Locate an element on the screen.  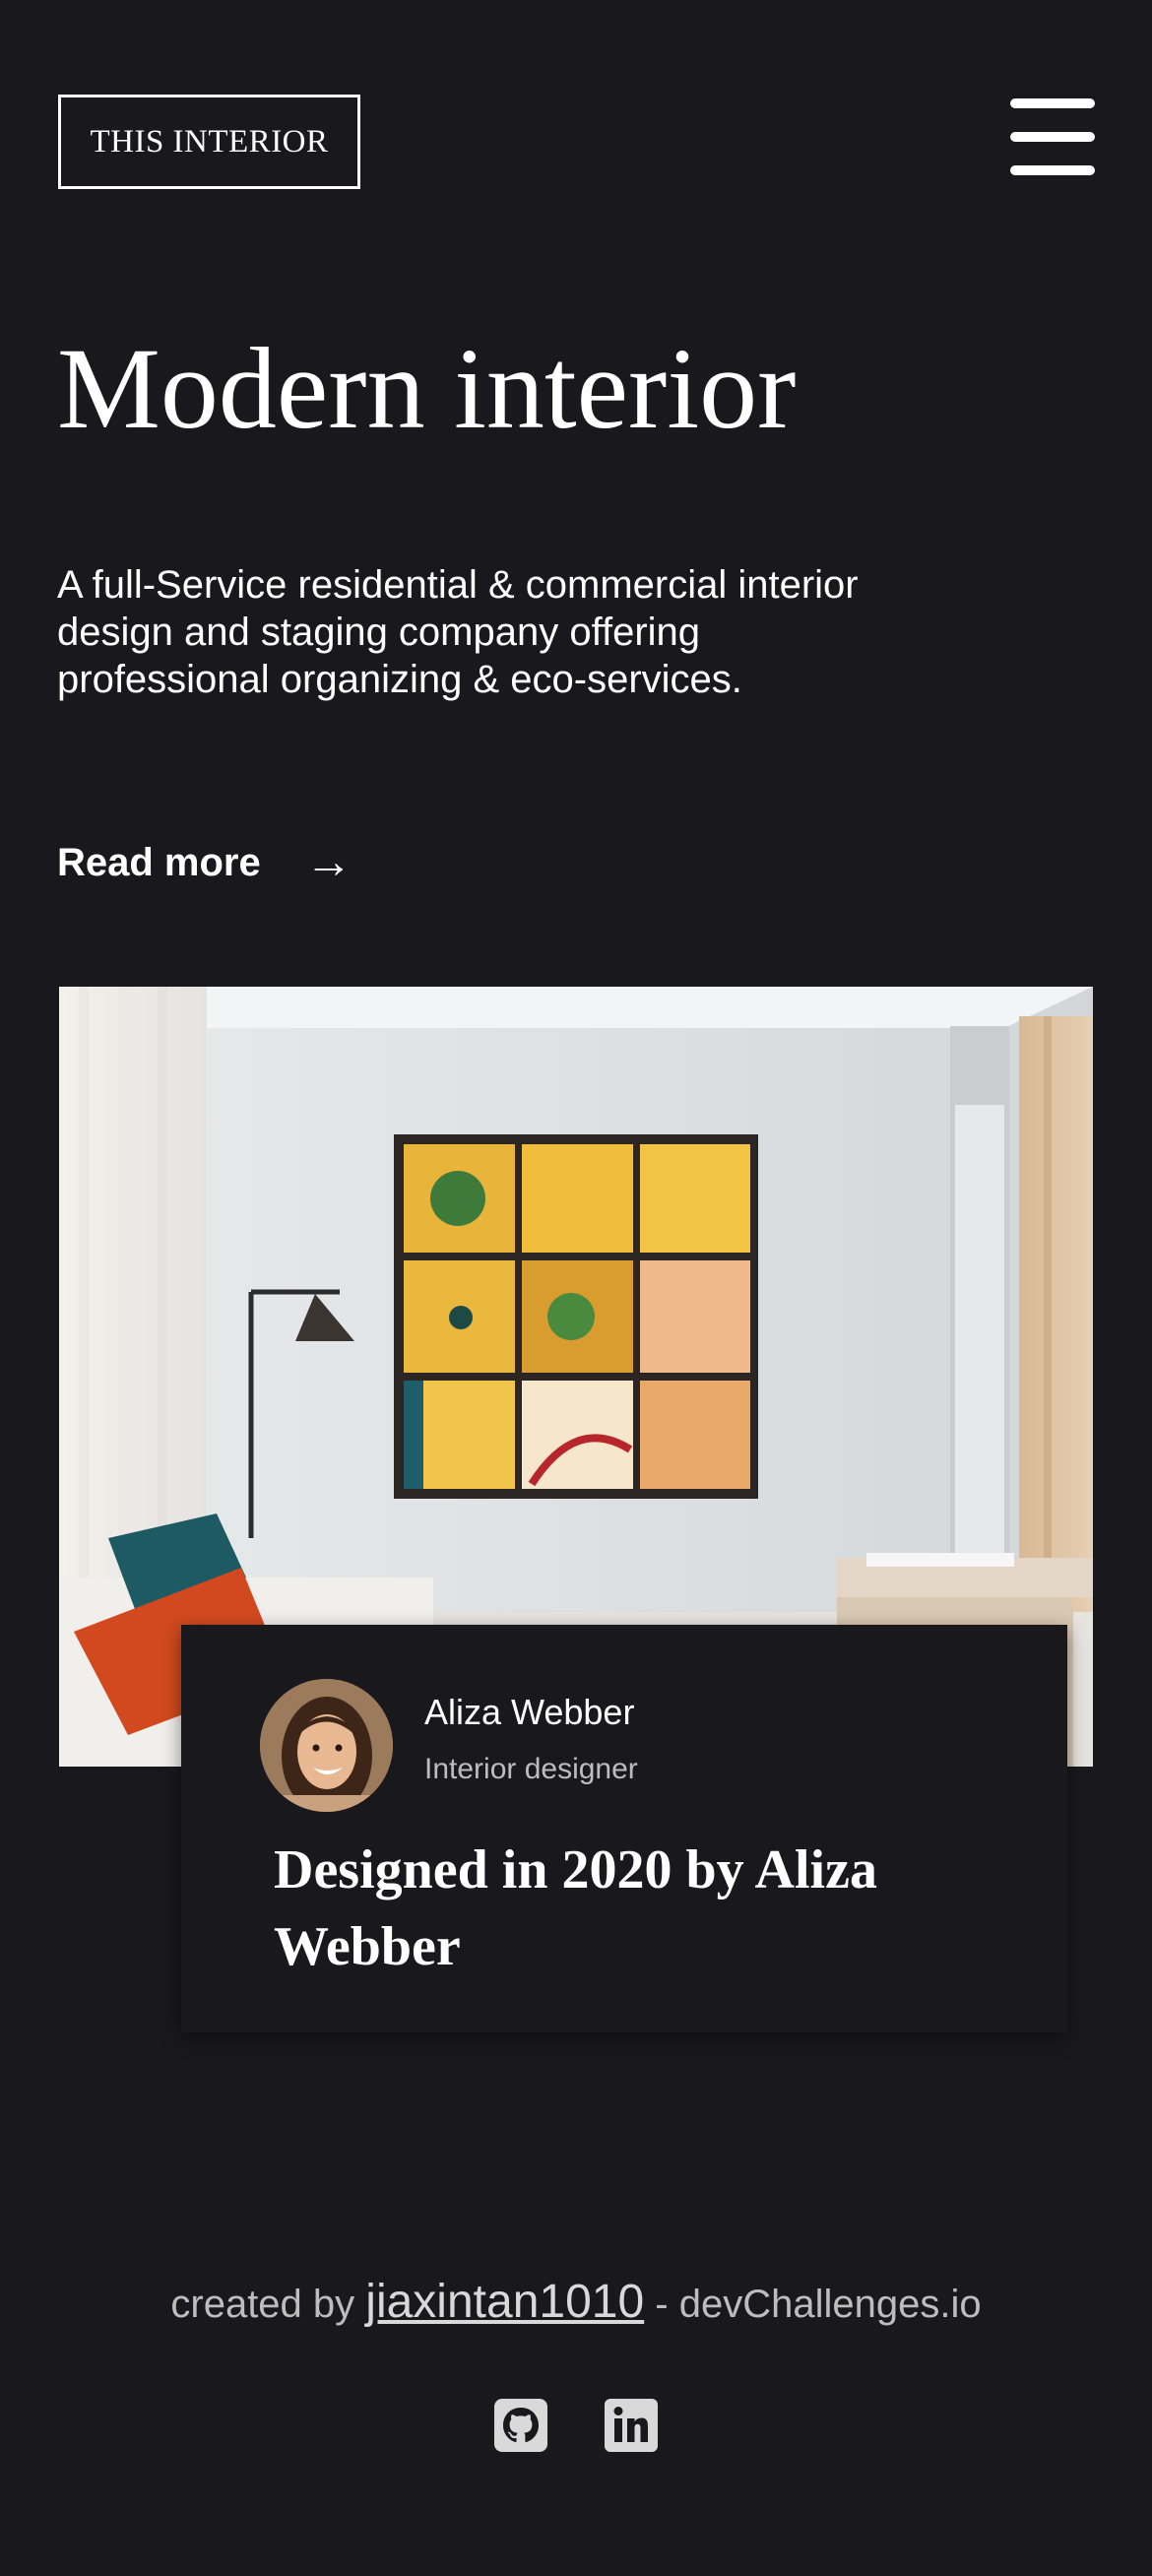
designer-role: Interior designer is located at coordinates (531, 1769).